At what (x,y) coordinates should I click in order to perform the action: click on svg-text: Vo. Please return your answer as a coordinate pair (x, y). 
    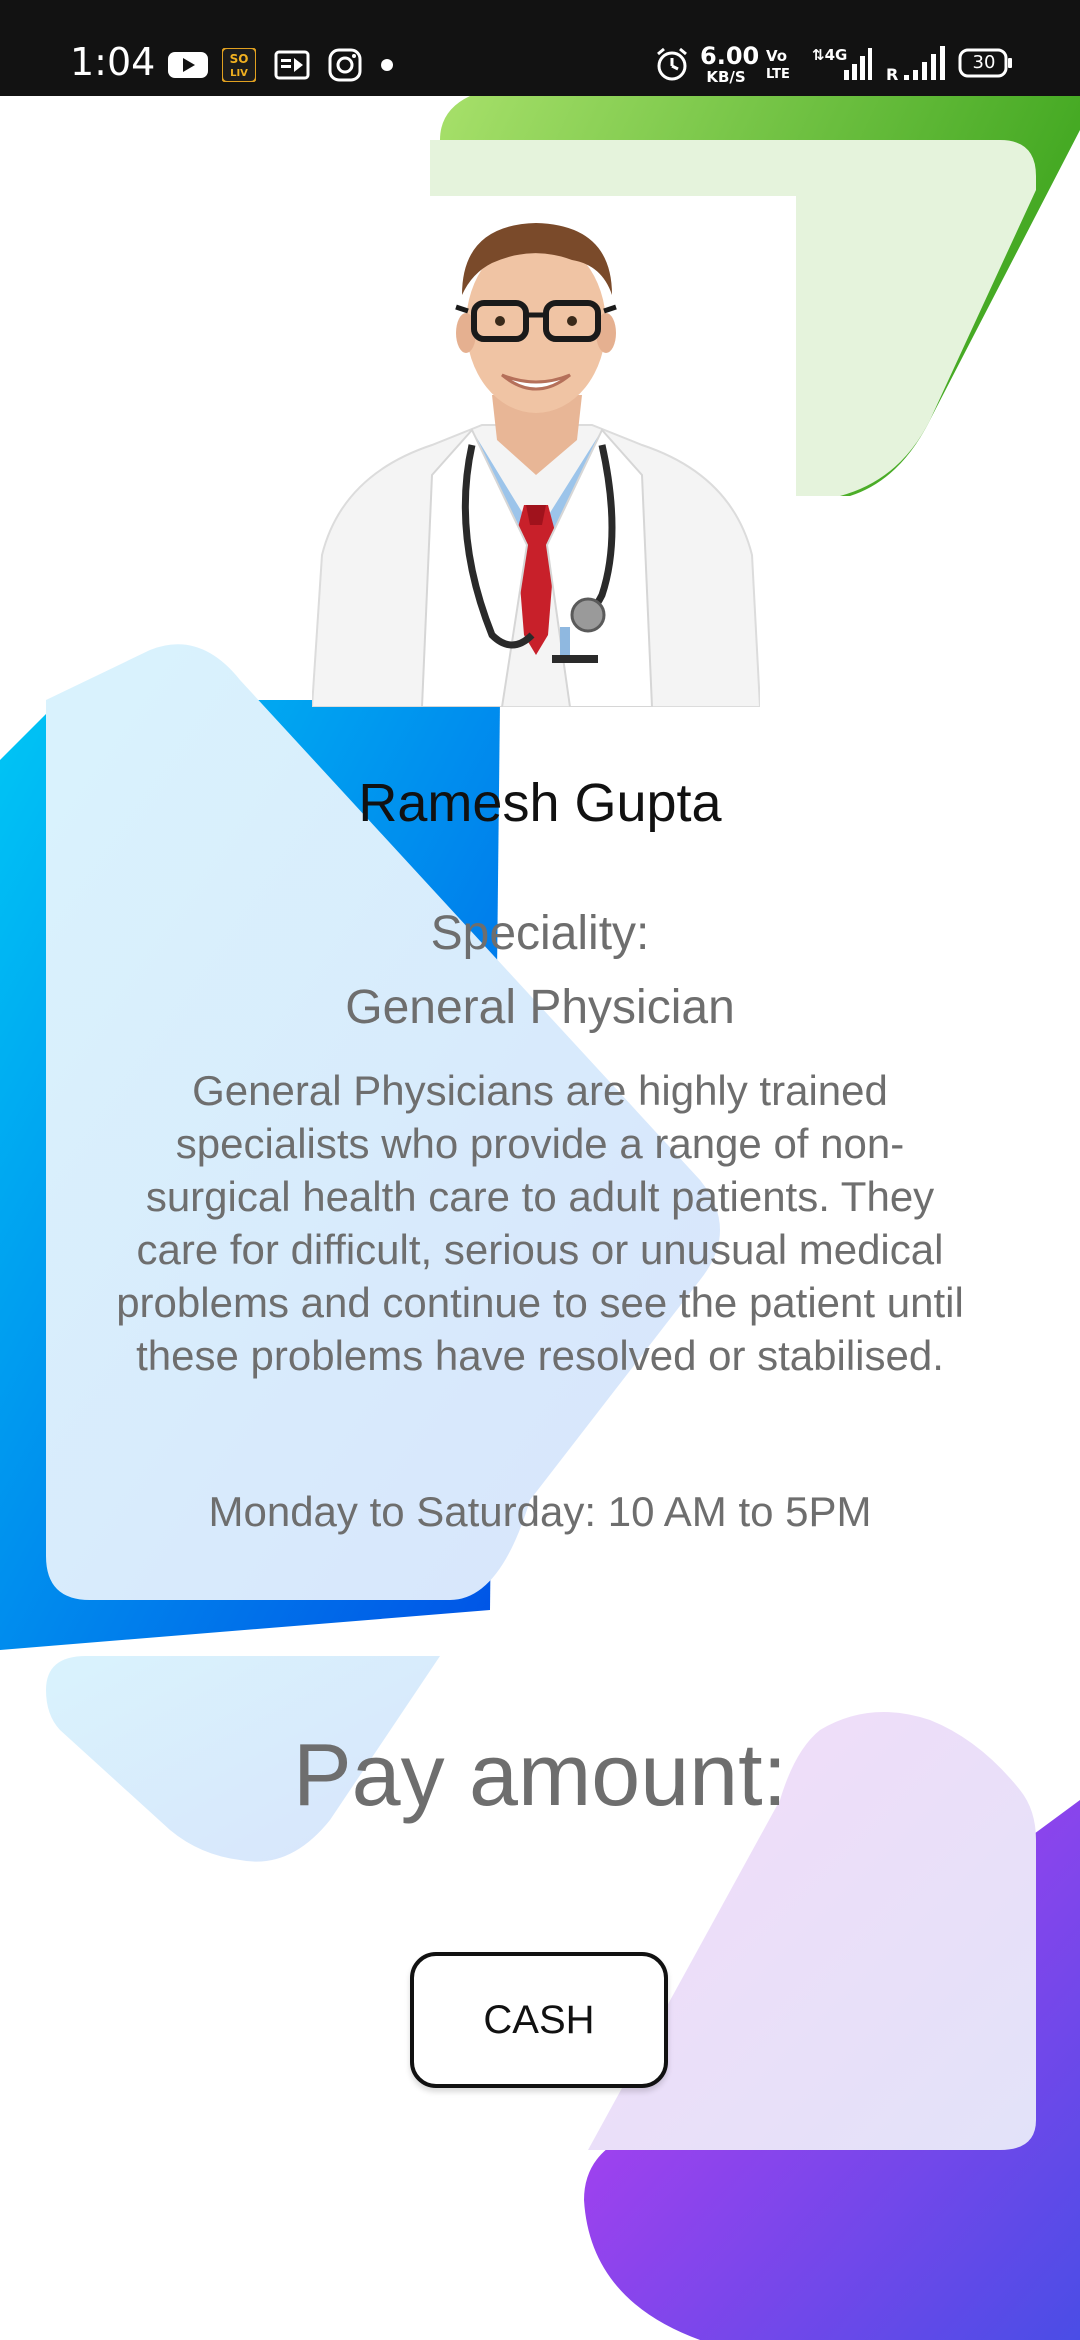
    Looking at the image, I should click on (776, 56).